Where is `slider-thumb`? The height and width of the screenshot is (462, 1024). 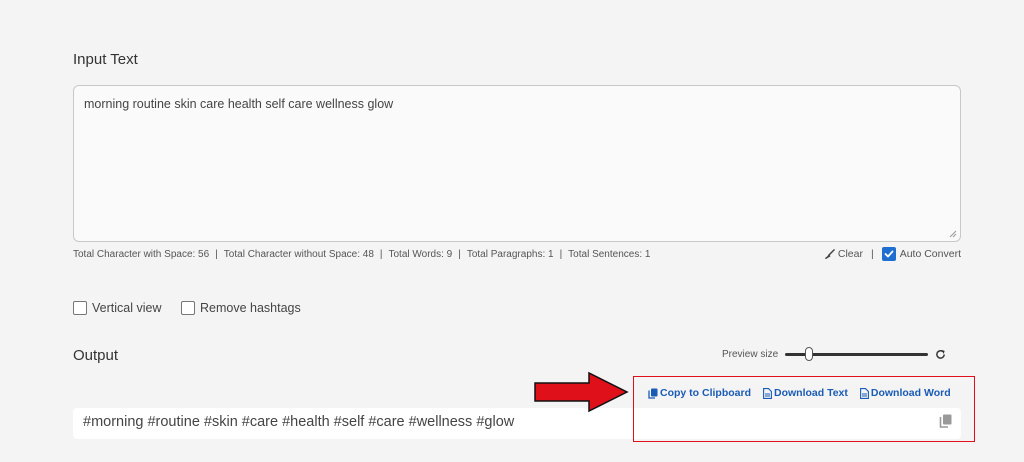 slider-thumb is located at coordinates (809, 354).